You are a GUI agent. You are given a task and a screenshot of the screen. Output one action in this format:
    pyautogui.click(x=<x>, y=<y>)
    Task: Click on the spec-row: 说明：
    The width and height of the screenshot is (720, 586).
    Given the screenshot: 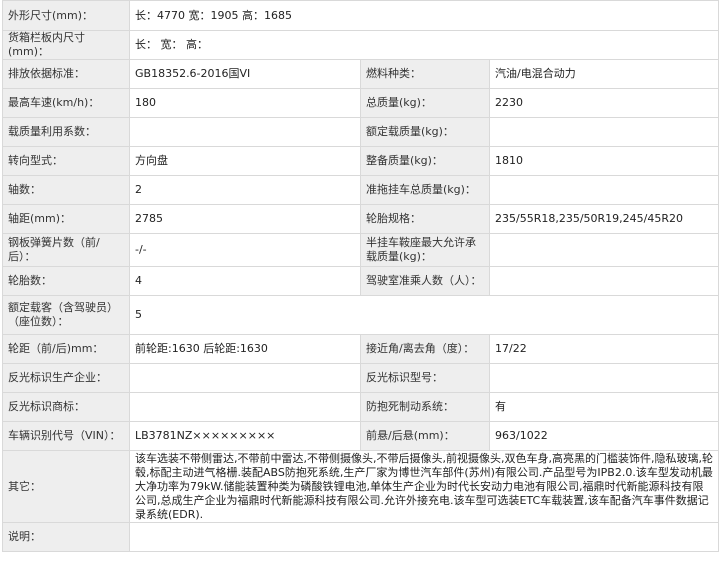 What is the action you would take?
    pyautogui.click(x=361, y=537)
    